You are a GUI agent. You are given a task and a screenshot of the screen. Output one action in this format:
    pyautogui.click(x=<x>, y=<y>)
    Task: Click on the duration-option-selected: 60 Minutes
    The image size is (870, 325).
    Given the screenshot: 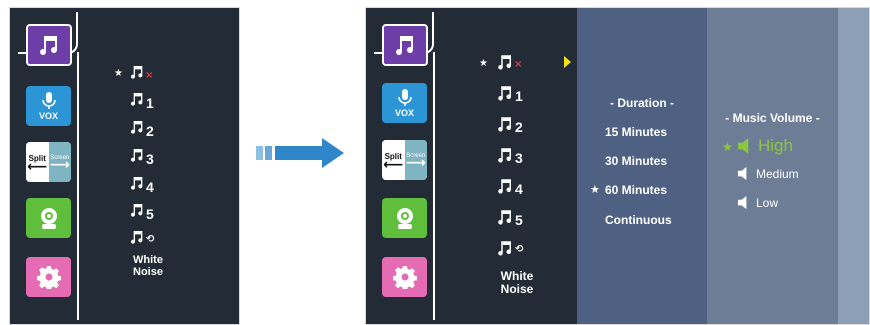 What is the action you would take?
    pyautogui.click(x=636, y=190)
    